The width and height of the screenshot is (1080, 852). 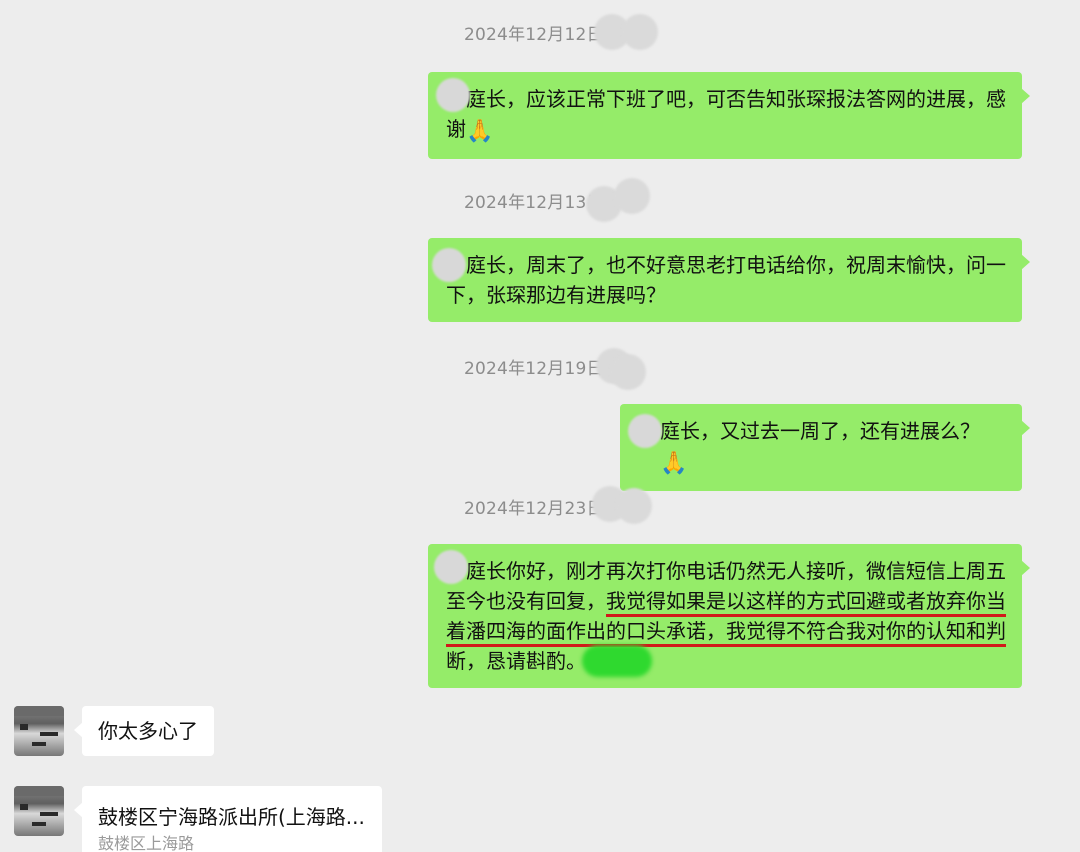 I want to click on message-bubble: 庭长，应该正常下班了吧，可否告知张琛报法答网的进展，感 谢🙏, so click(x=729, y=115).